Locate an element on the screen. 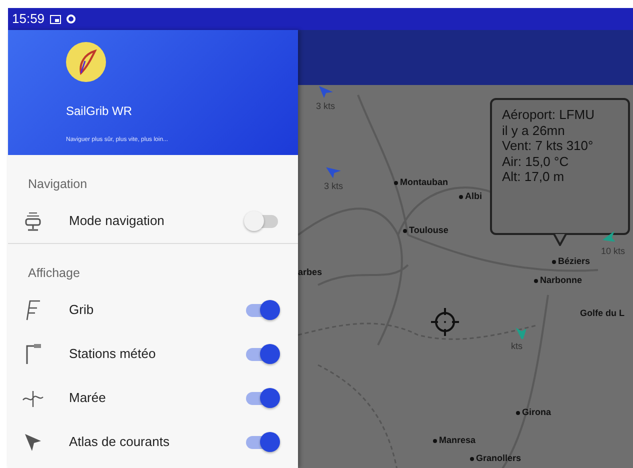  menu-item-label: Atlas de courants is located at coordinates (156, 442).